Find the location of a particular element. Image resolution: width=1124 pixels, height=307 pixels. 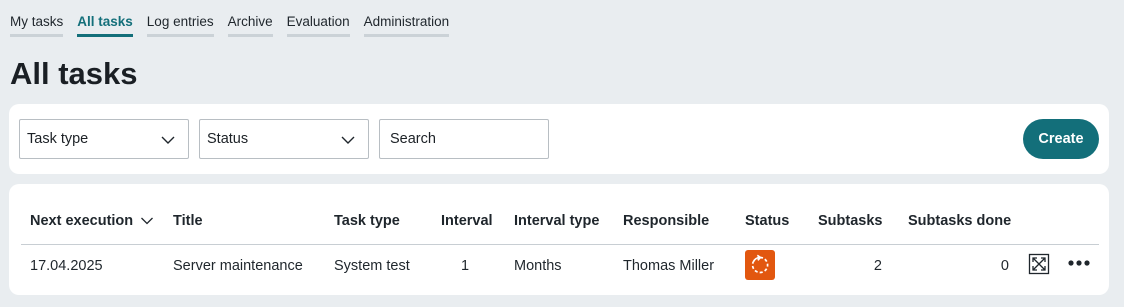

column-header-status: Status is located at coordinates (767, 221).